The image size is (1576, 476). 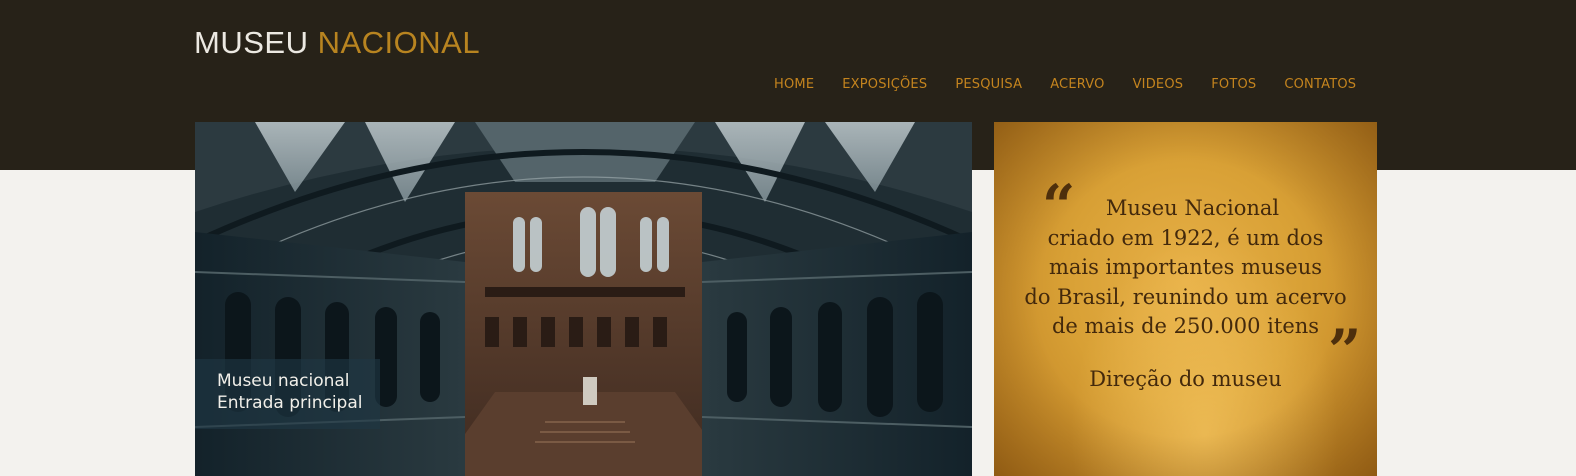 I want to click on hero-caption: Museu nacional Entrada principal, so click(x=287, y=394).